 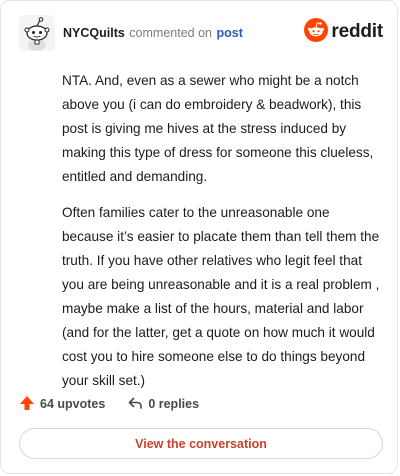 I want to click on reply-count: 0 replies, so click(x=174, y=404).